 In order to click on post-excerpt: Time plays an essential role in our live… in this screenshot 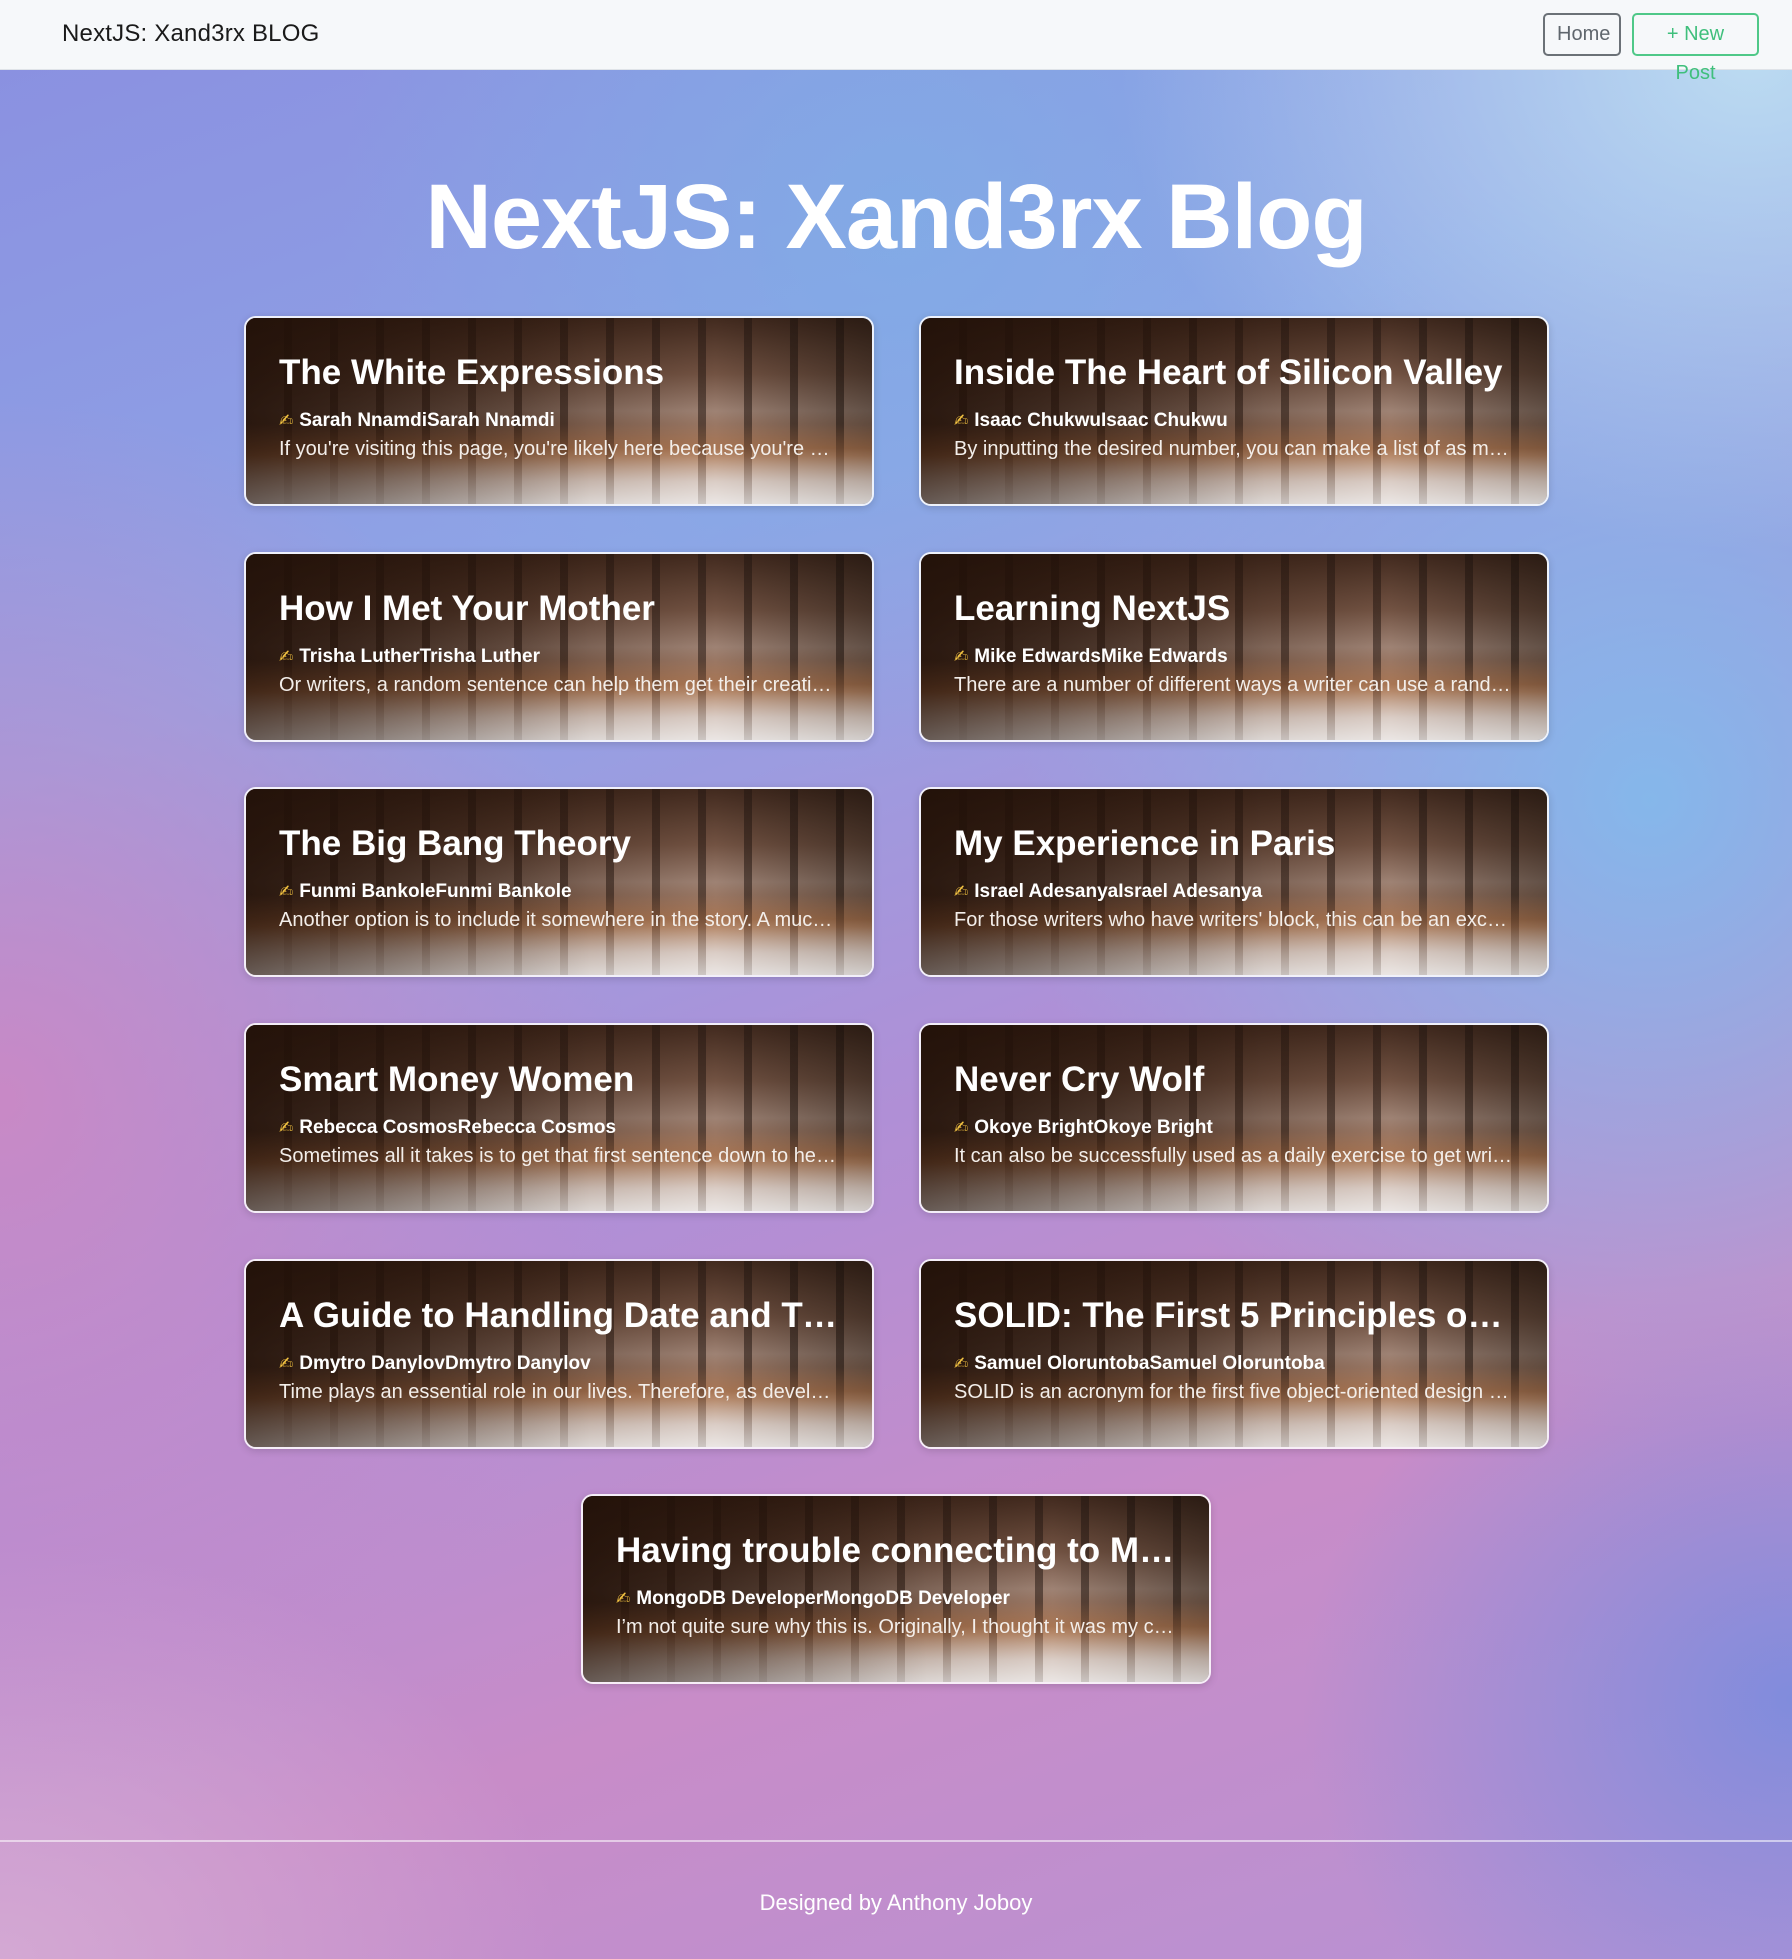, I will do `click(559, 1392)`.